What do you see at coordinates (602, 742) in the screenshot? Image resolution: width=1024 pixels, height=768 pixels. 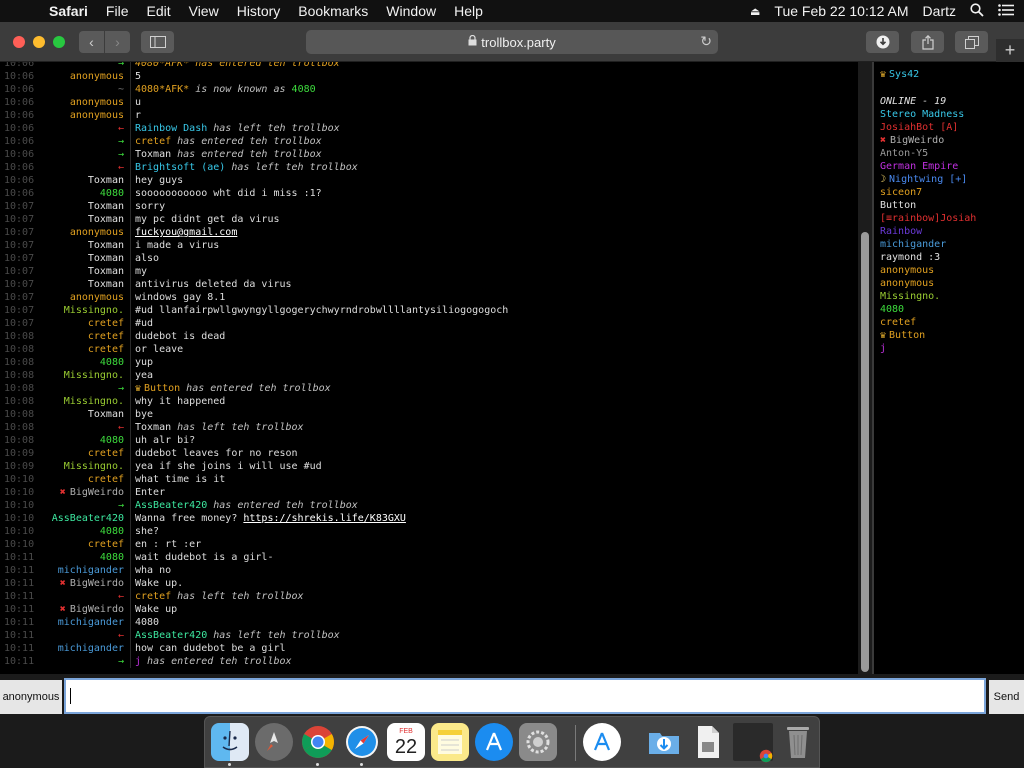 I see `xcode-app-icon` at bounding box center [602, 742].